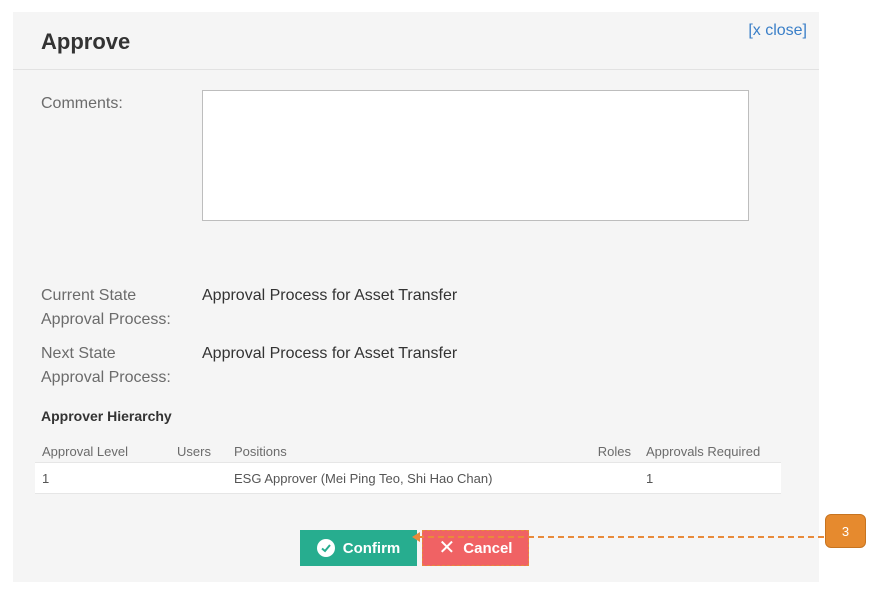 The width and height of the screenshot is (886, 595). Describe the element at coordinates (260, 451) in the screenshot. I see `column-header-positions: Positions` at that location.